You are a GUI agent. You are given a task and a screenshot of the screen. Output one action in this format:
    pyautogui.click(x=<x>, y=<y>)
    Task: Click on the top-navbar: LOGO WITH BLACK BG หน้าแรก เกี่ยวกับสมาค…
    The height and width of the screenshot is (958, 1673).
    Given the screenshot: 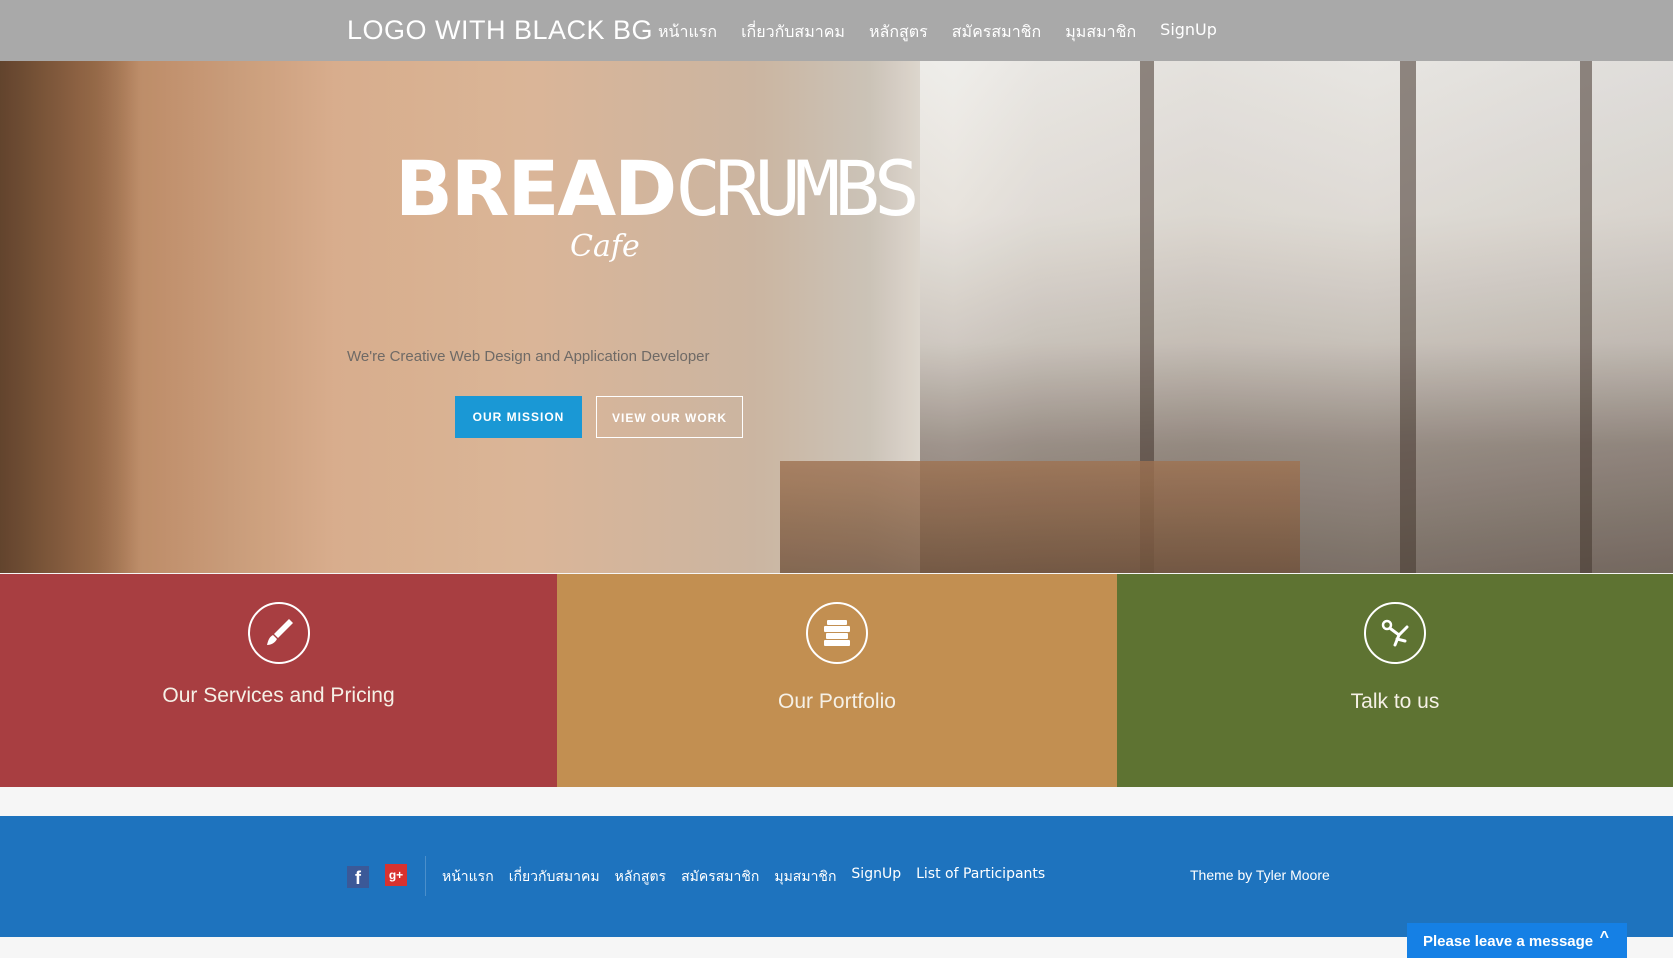 What is the action you would take?
    pyautogui.click(x=836, y=30)
    